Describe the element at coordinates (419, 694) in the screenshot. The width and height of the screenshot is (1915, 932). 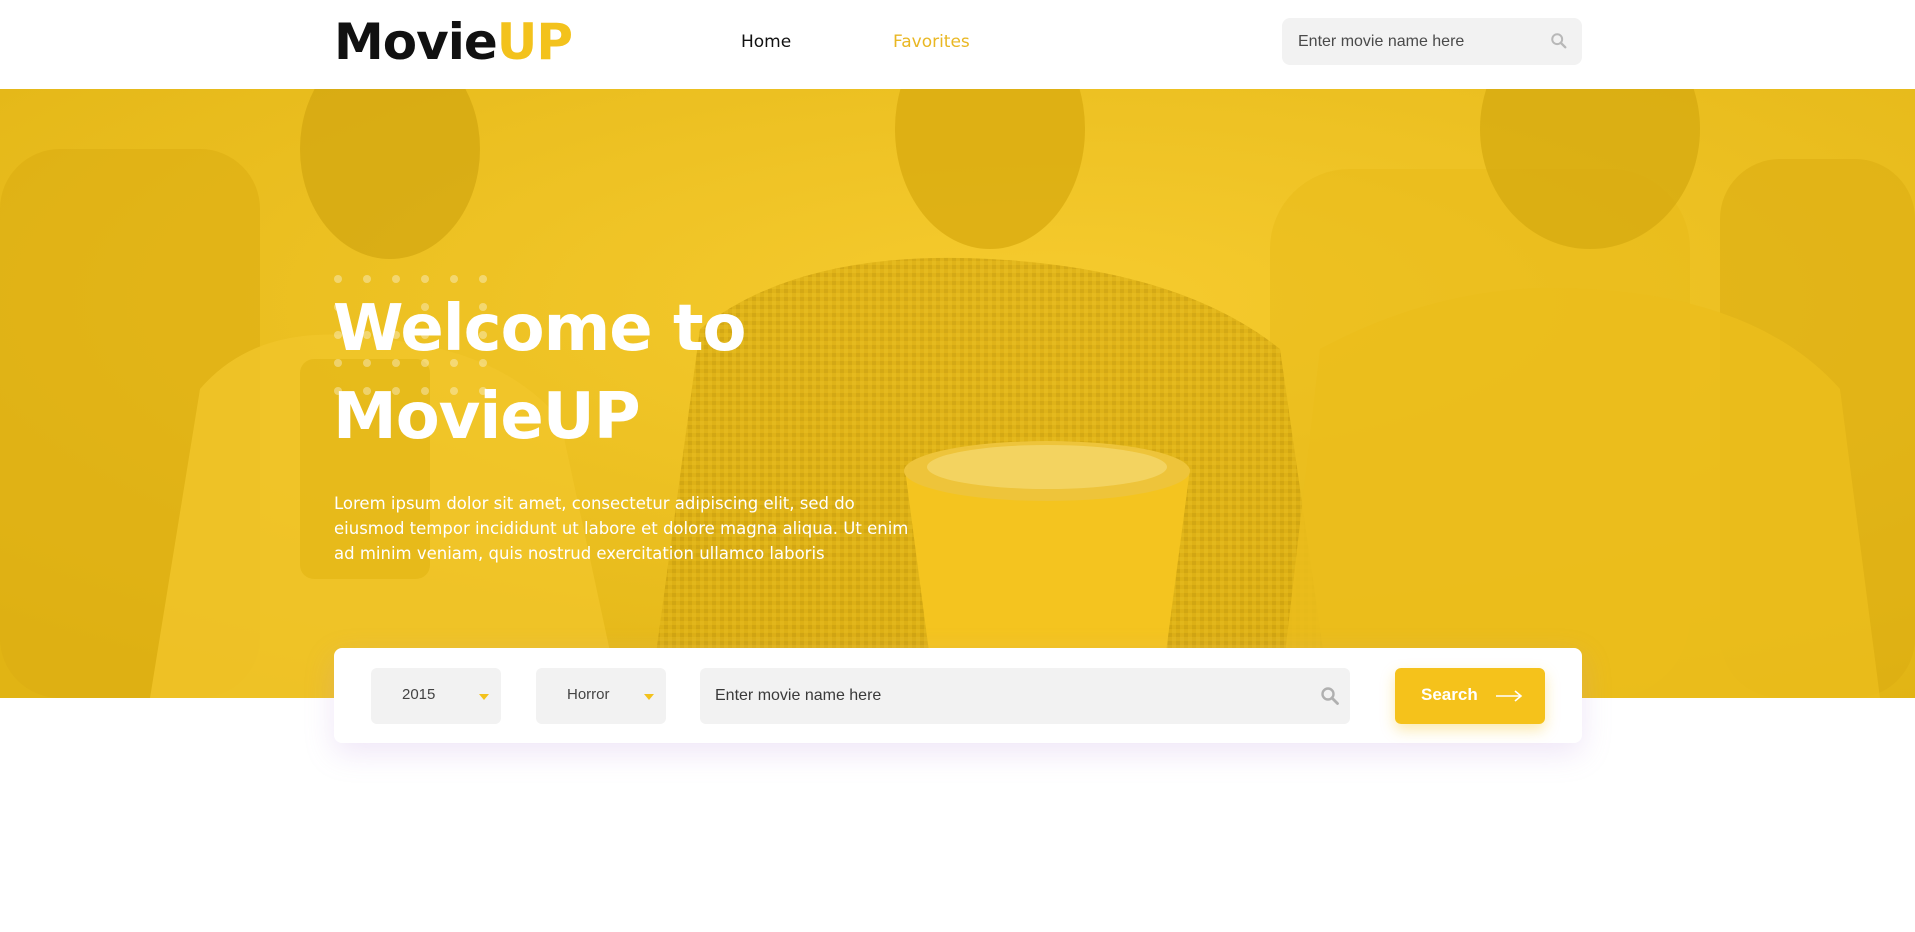
I see `year-select-value: 2015` at that location.